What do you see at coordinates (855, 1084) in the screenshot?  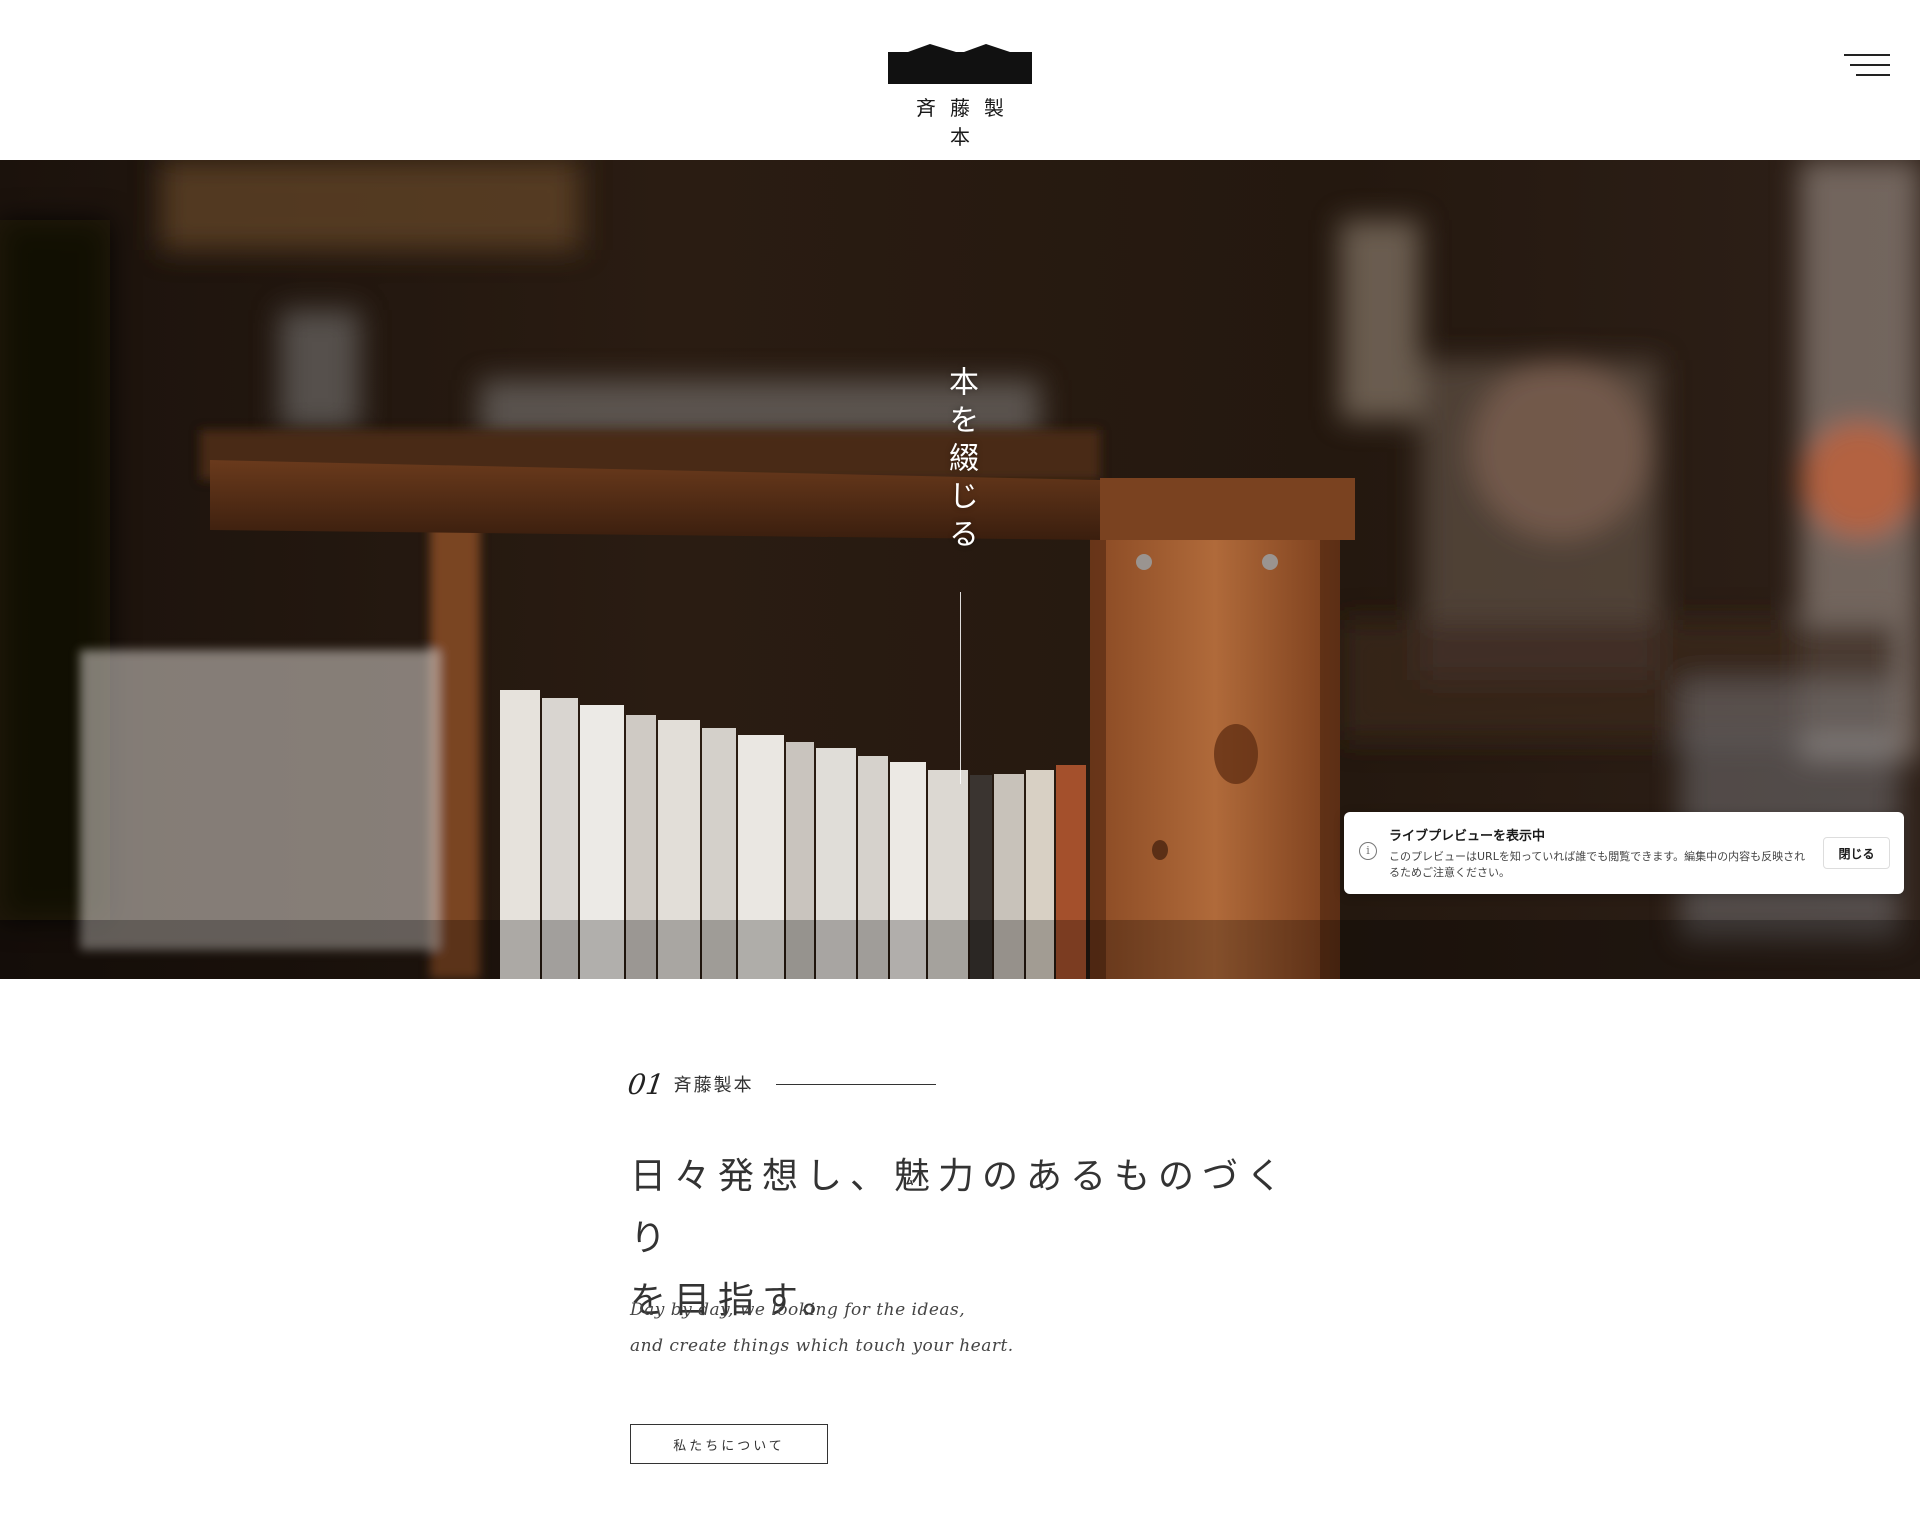 I see `section-divider` at bounding box center [855, 1084].